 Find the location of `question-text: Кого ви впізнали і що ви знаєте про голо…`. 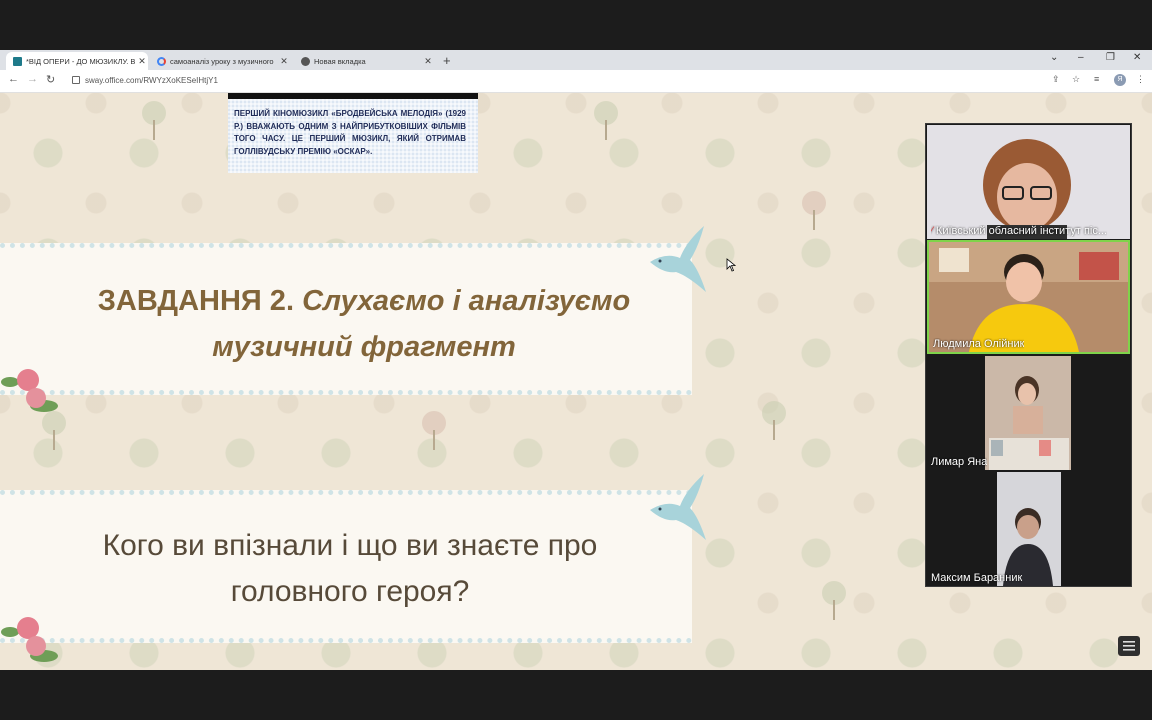

question-text: Кого ви впізнали і що ви знаєте про голо… is located at coordinates (350, 568).